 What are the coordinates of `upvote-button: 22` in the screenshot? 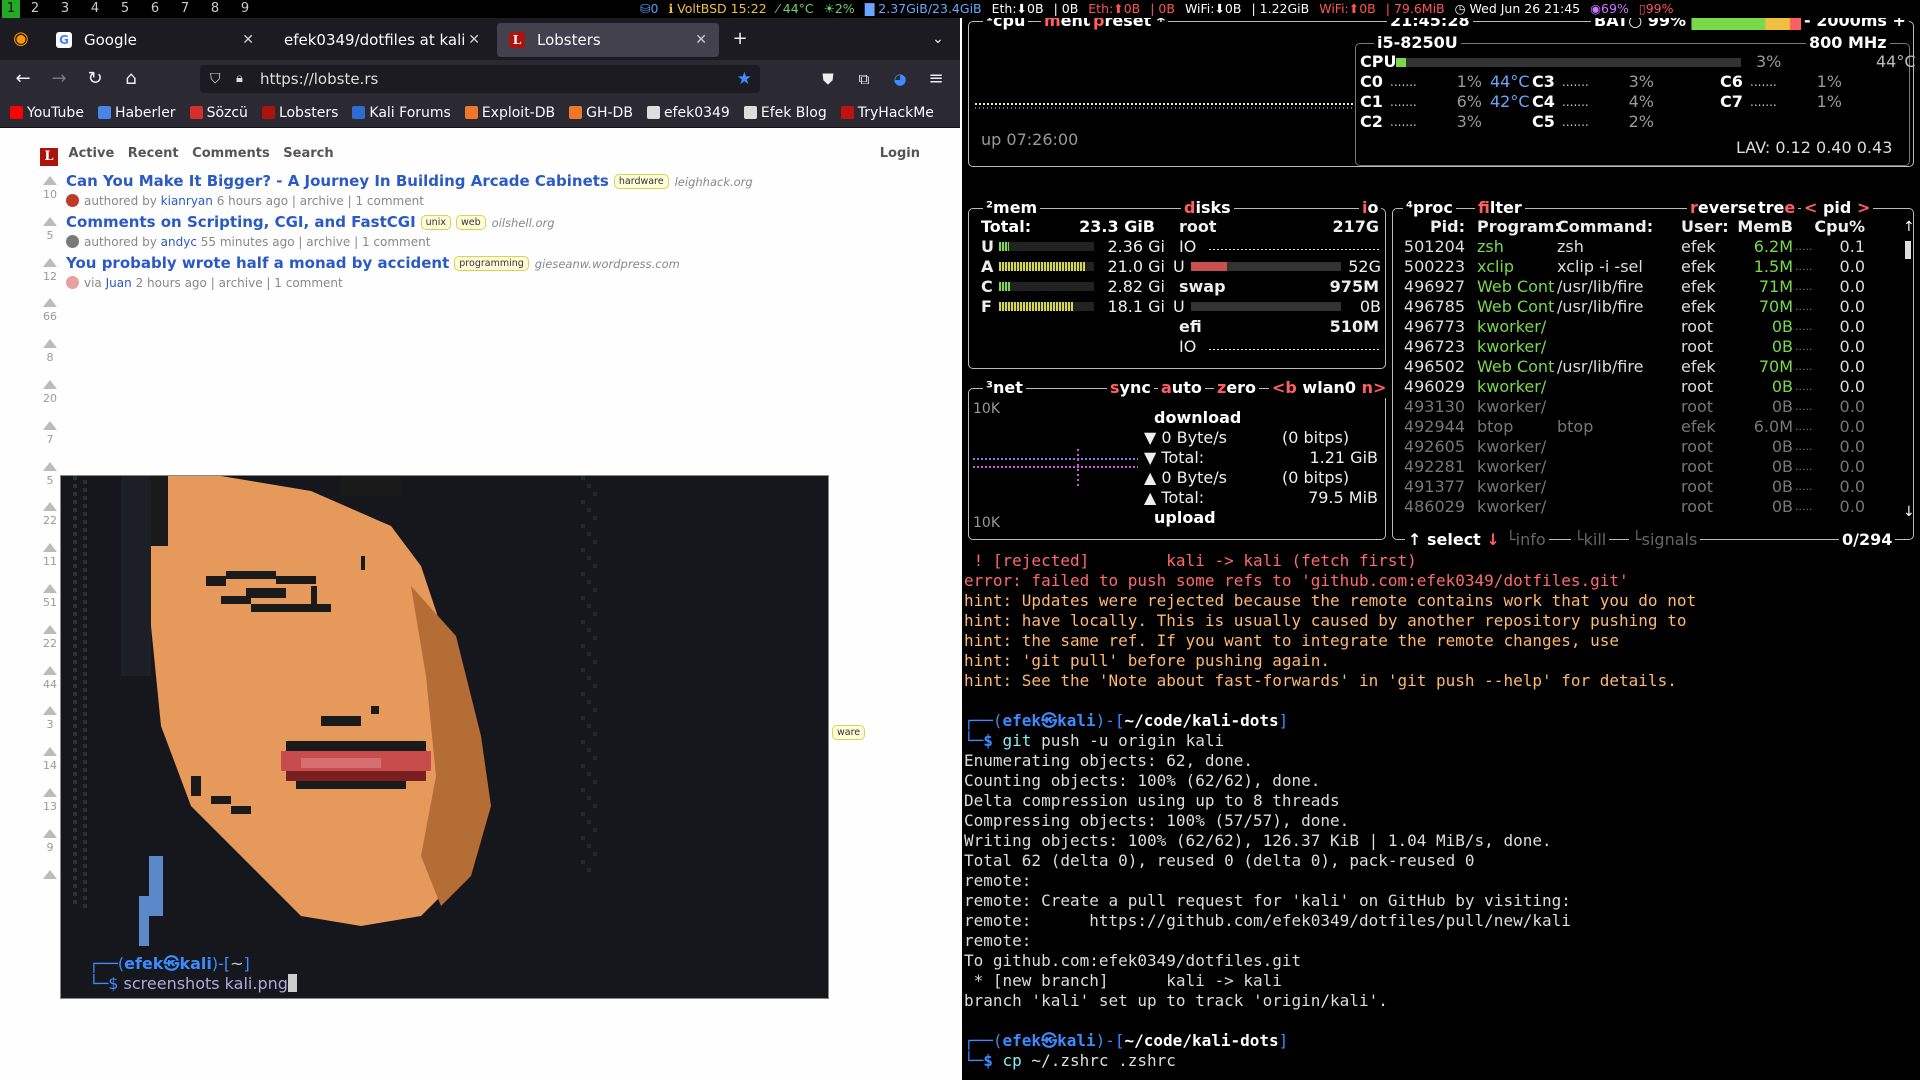 It's located at (50, 514).